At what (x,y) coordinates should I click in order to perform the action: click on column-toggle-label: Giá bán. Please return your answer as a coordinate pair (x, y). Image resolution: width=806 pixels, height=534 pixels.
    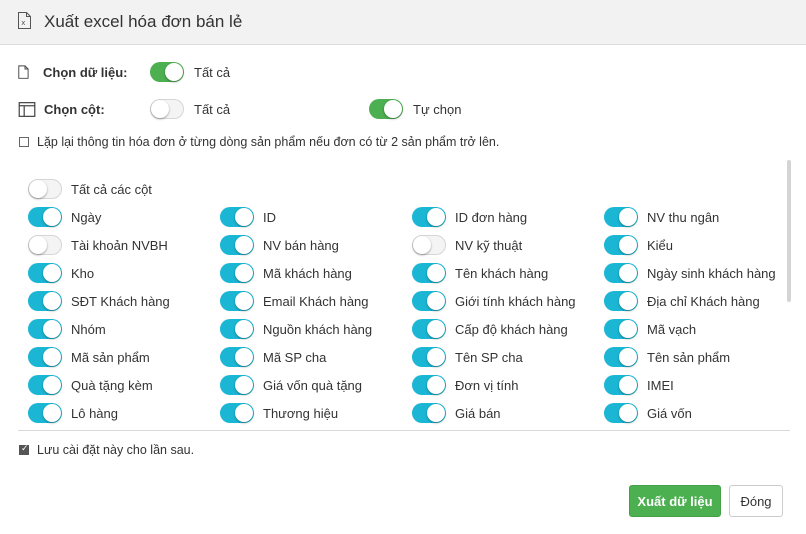
    Looking at the image, I should click on (478, 413).